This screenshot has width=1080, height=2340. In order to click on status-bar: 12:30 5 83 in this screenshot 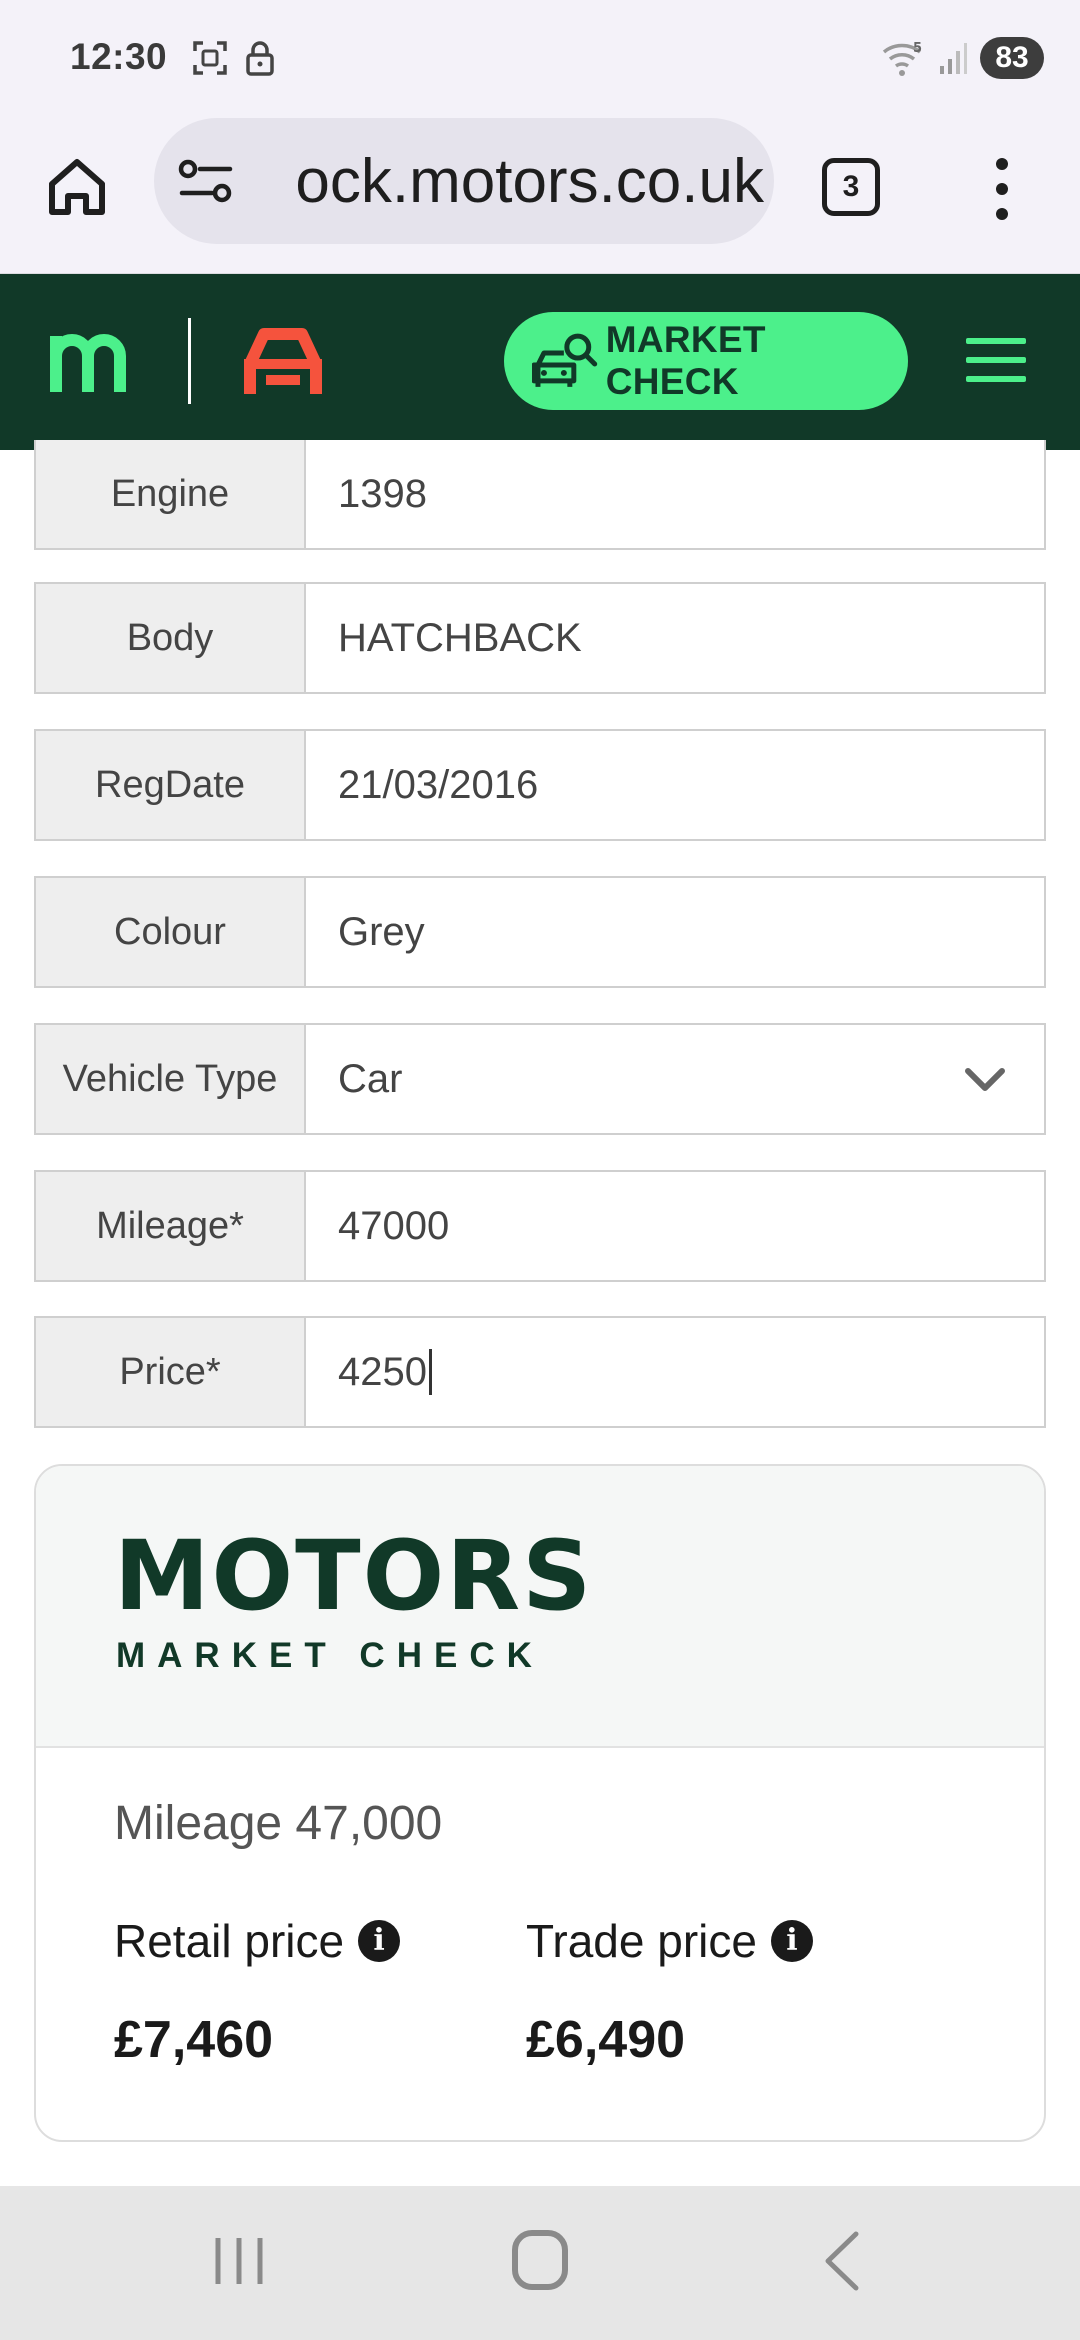, I will do `click(540, 59)`.